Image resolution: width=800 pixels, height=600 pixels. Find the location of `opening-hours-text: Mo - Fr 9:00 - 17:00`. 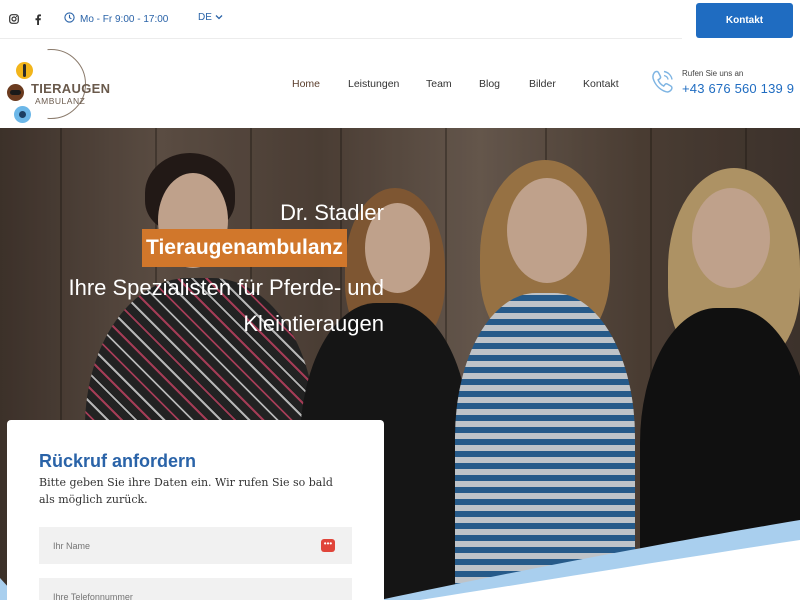

opening-hours-text: Mo - Fr 9:00 - 17:00 is located at coordinates (124, 19).